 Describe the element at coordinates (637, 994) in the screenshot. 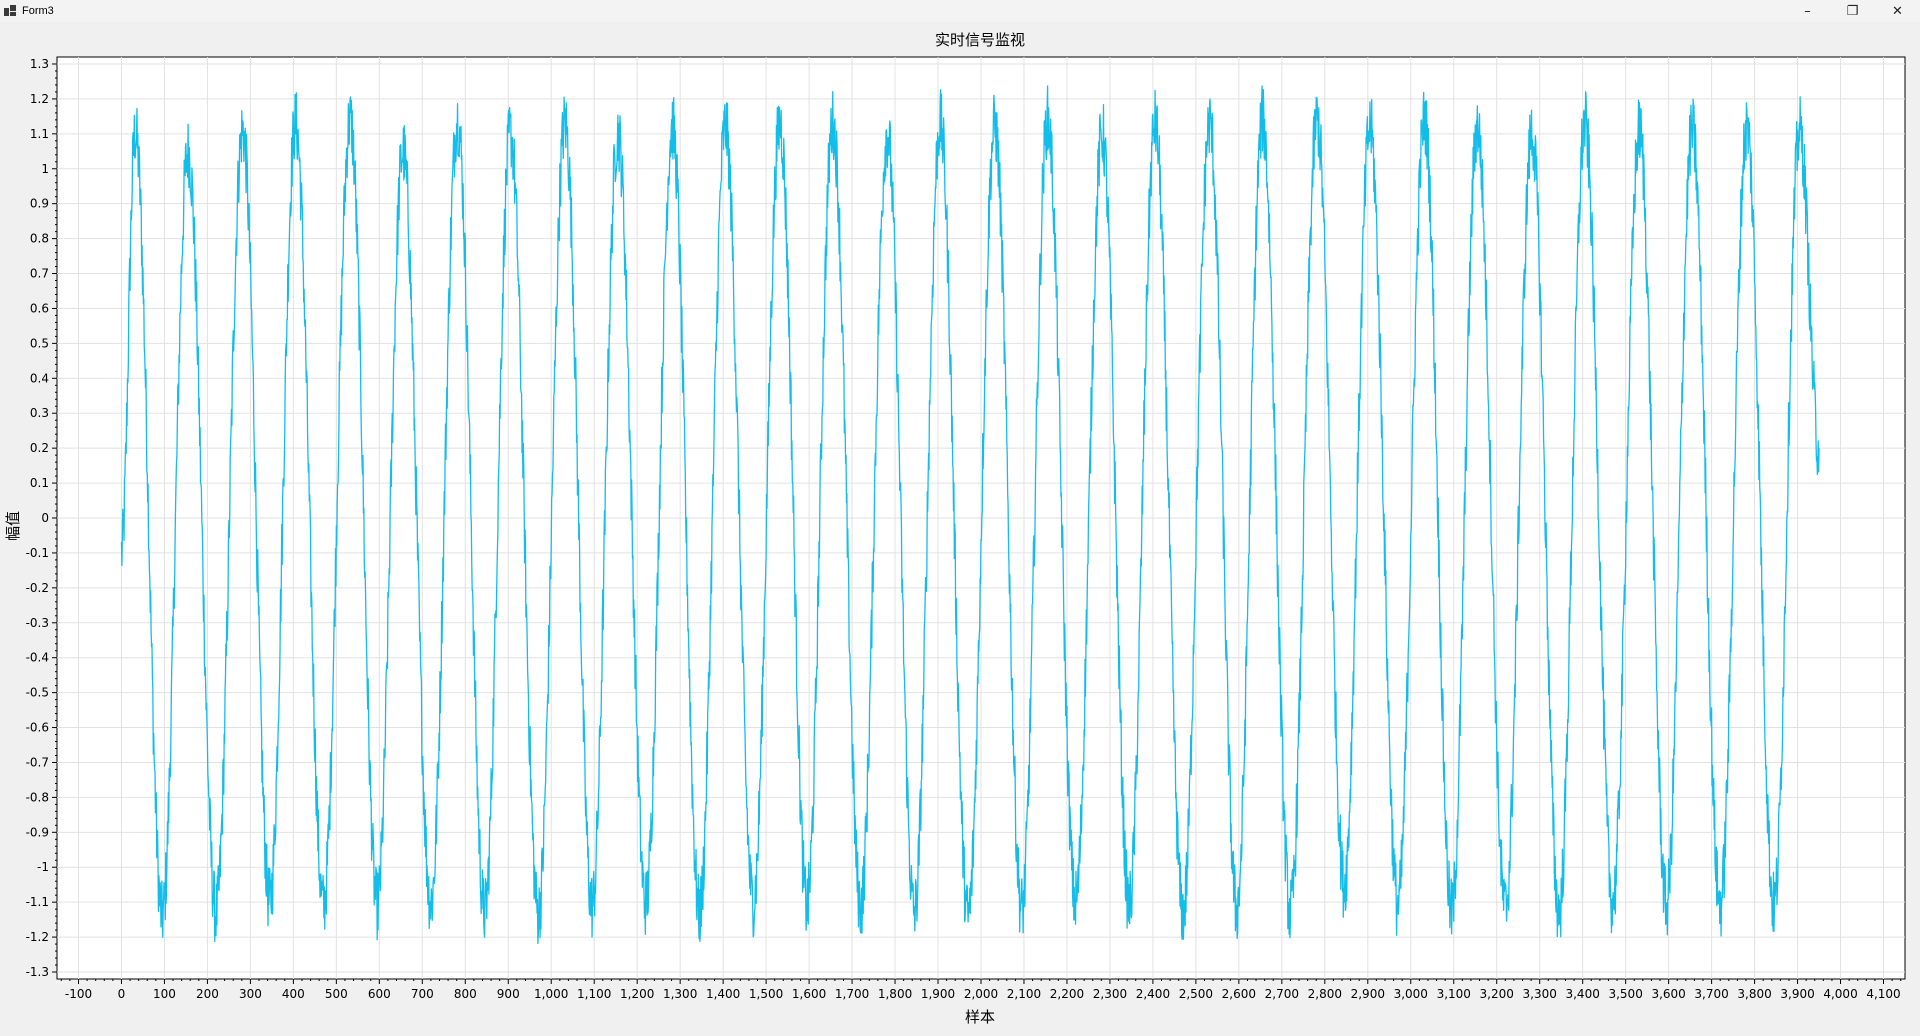

I see `x-tick-label: 1,200` at that location.